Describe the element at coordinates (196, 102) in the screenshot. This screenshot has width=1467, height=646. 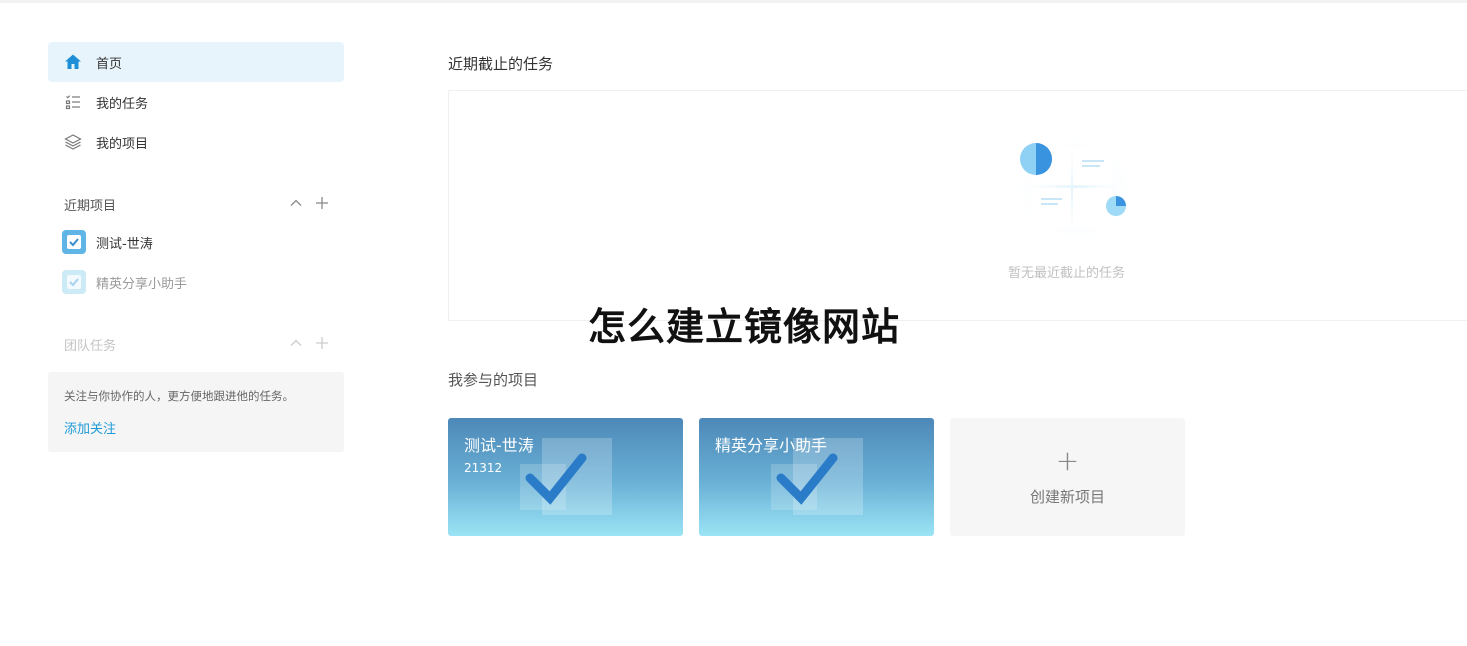
I see `nav-item-my-tasks: 我的任务` at that location.